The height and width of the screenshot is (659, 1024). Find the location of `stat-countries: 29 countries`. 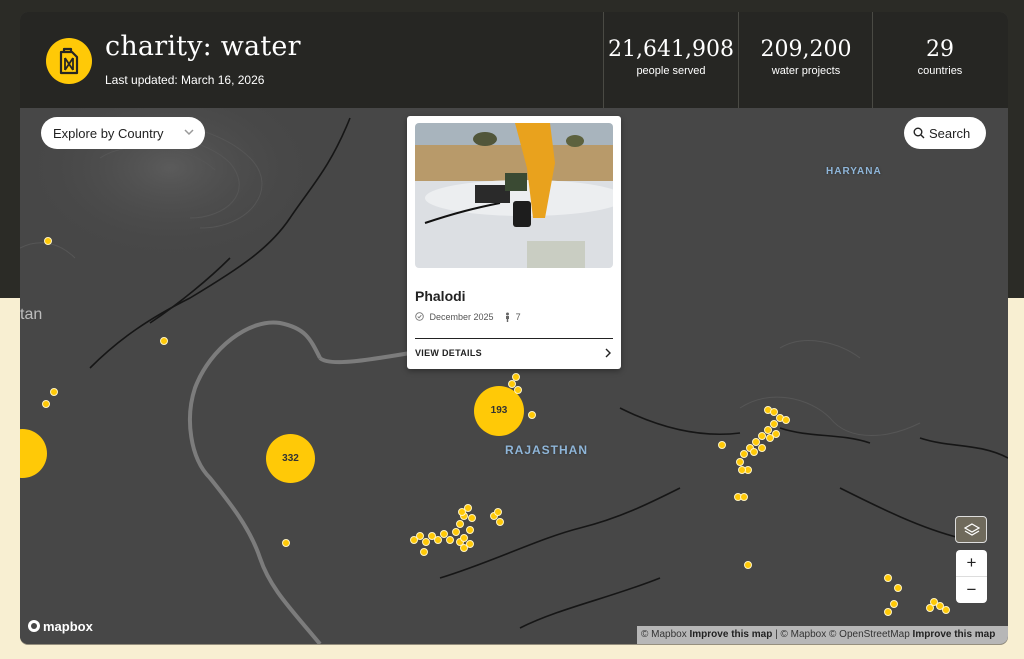

stat-countries: 29 countries is located at coordinates (939, 60).